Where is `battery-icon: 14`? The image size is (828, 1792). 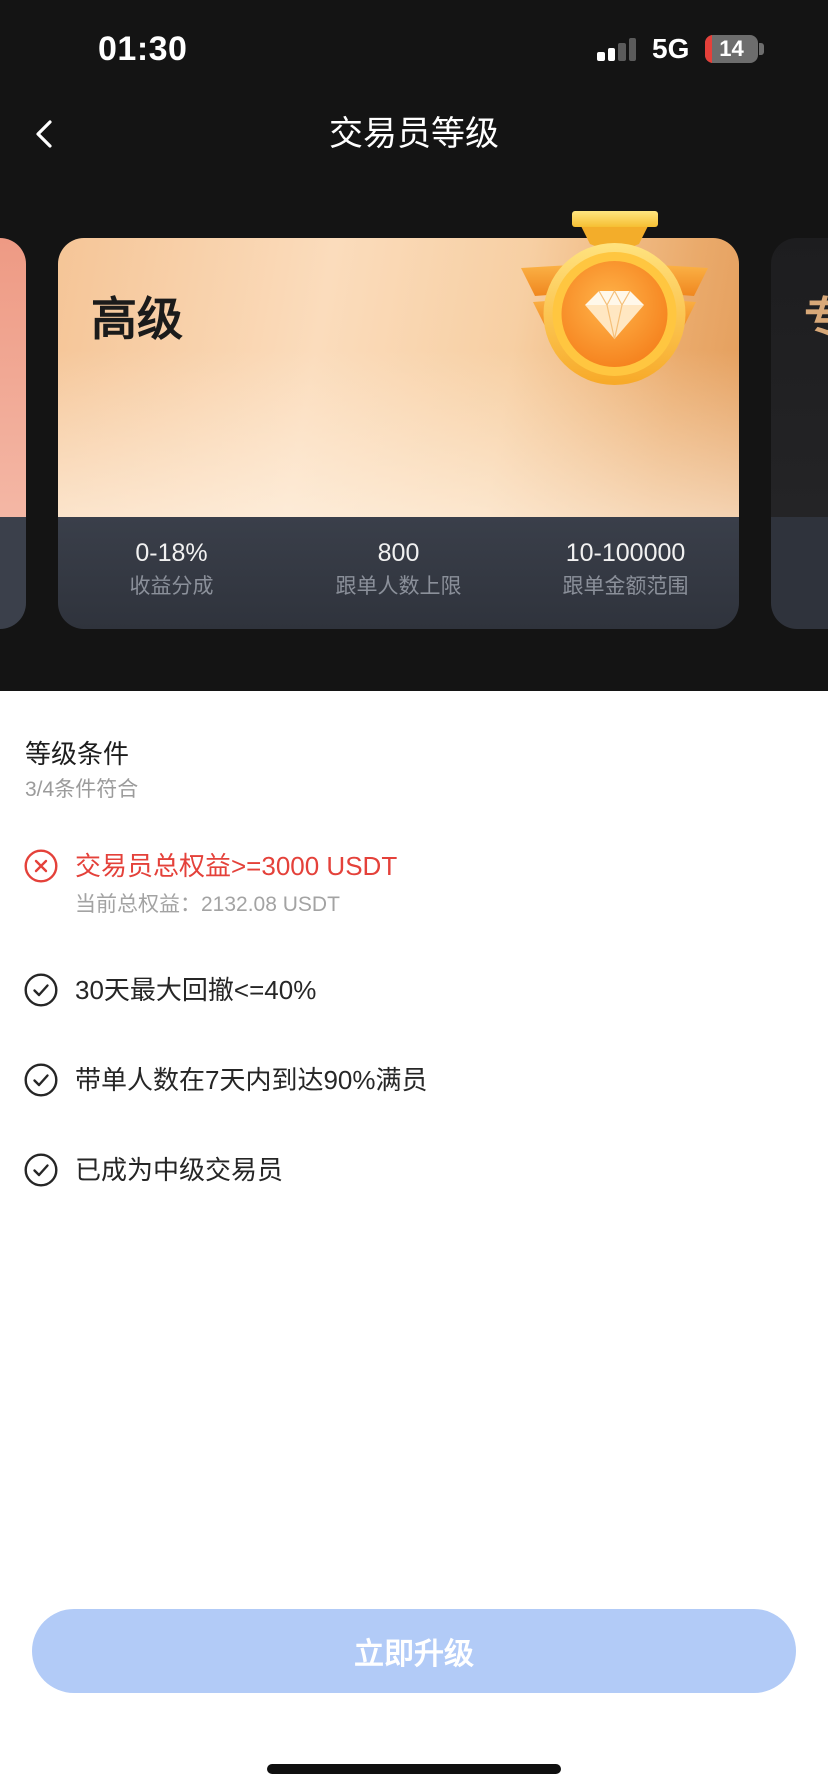
battery-icon: 14 is located at coordinates (731, 49).